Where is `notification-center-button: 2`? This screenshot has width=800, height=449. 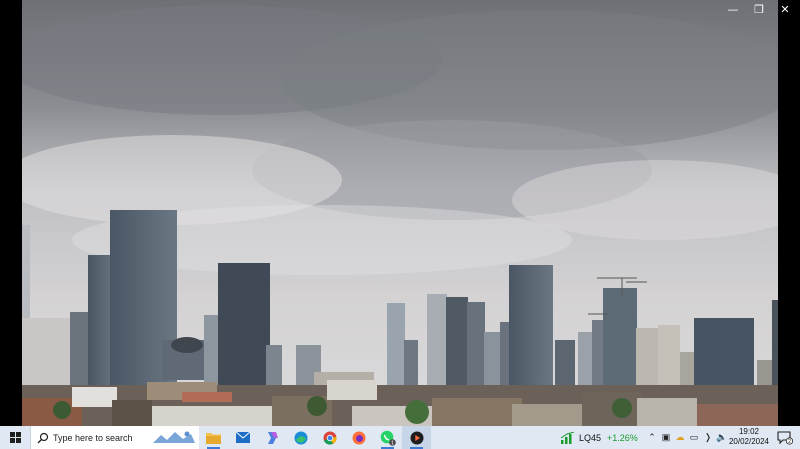
notification-center-button: 2 is located at coordinates (785, 437).